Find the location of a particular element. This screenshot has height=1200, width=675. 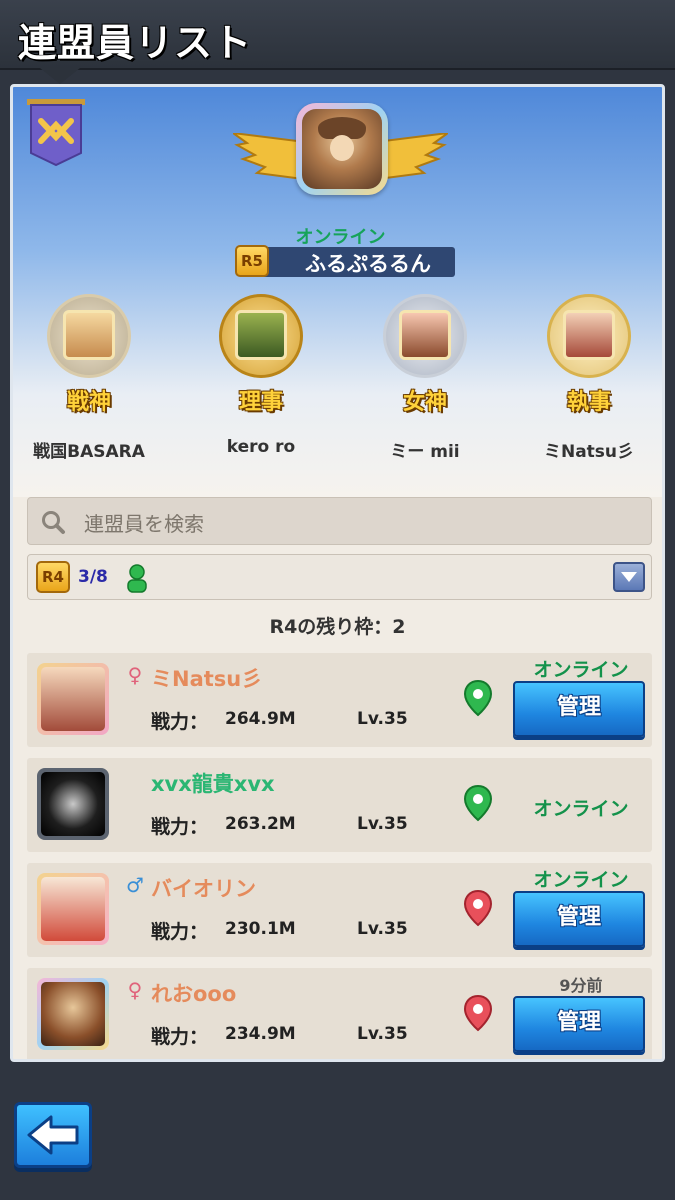

officer-role: 戦神 is located at coordinates (88, 402).